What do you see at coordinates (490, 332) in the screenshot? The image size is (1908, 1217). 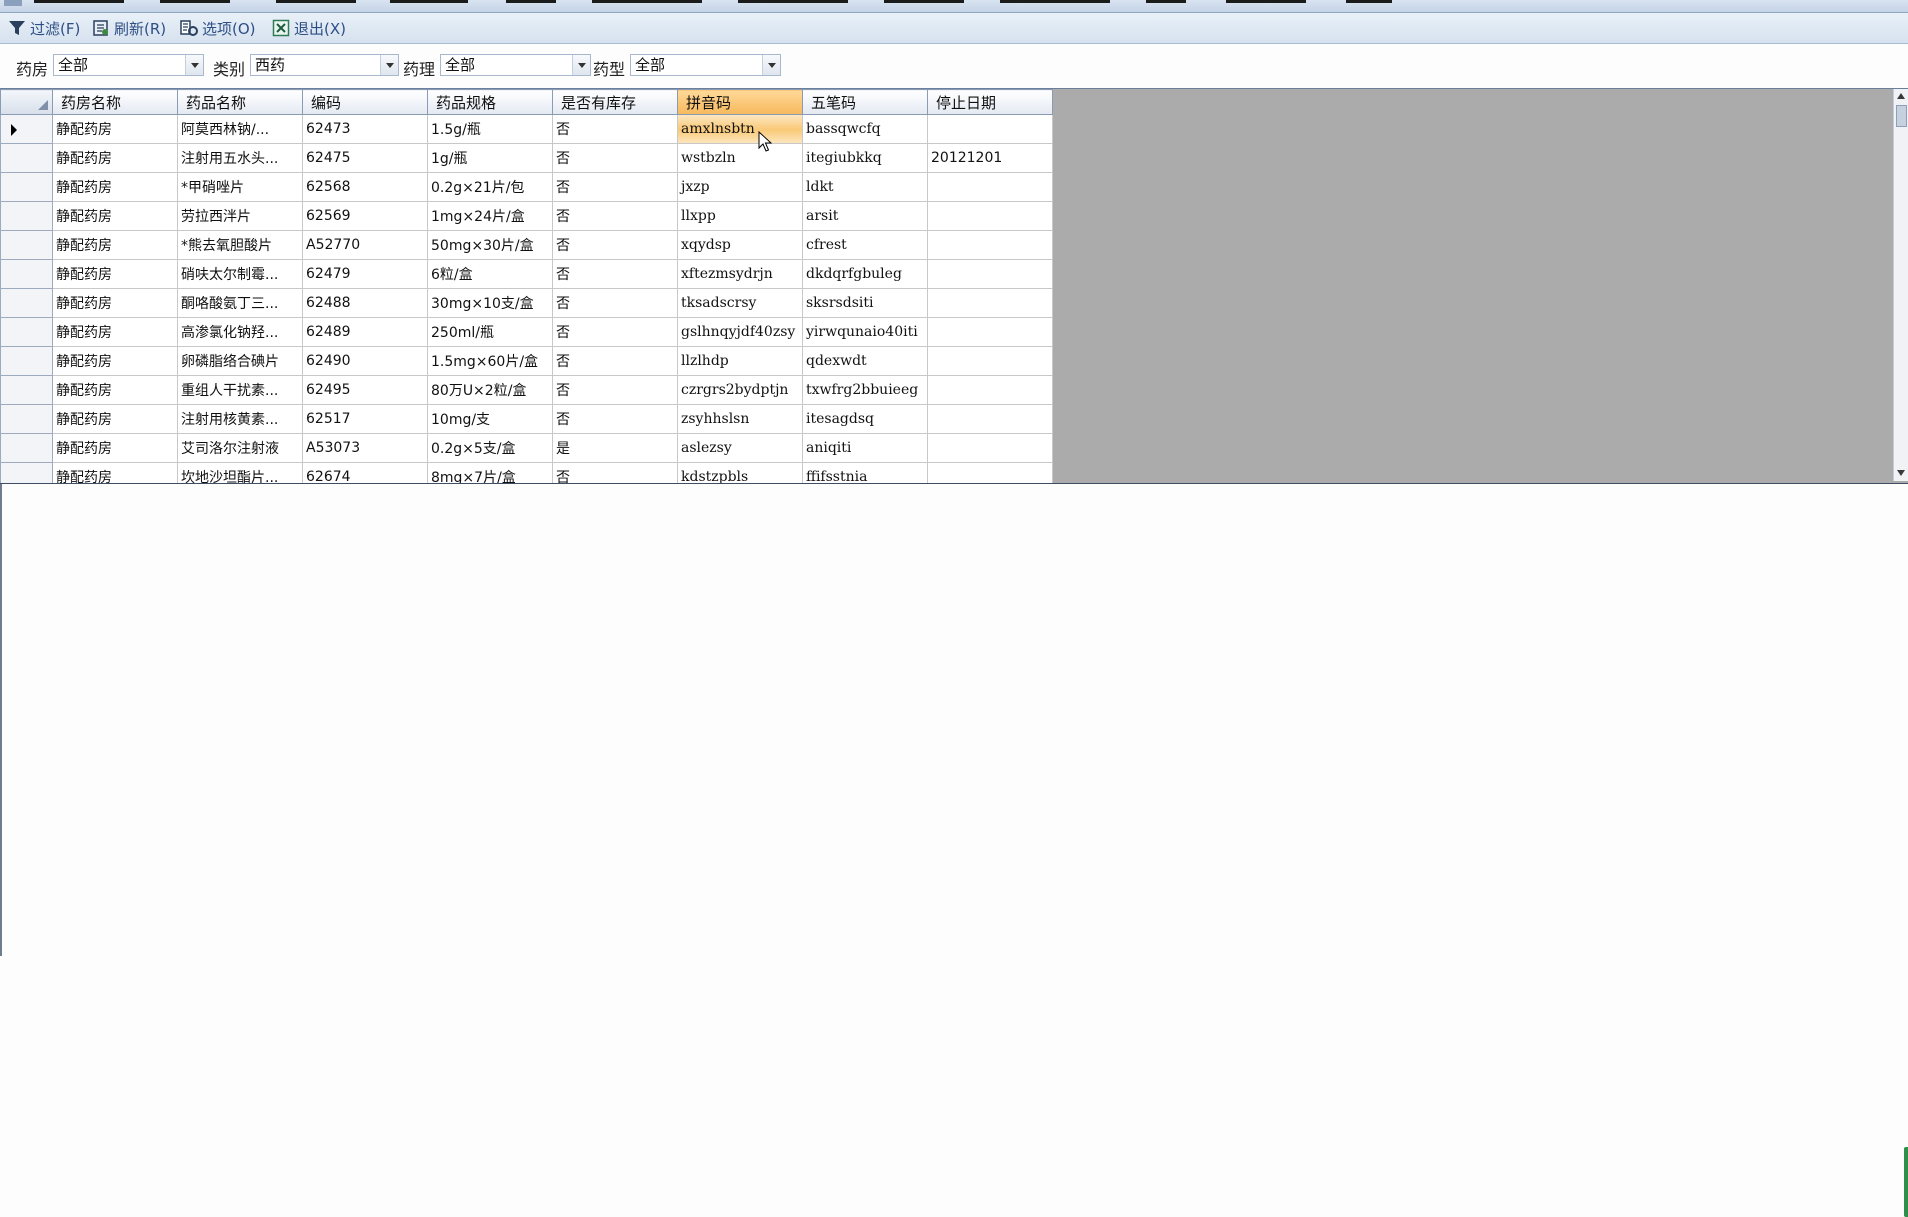 I see `table-cell: 250ml/瓶` at bounding box center [490, 332].